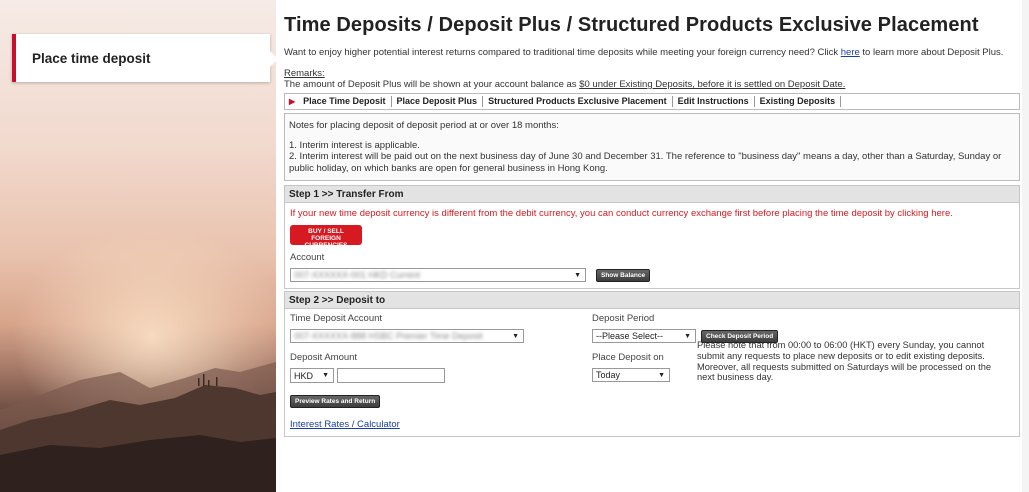 This screenshot has width=1029, height=492. What do you see at coordinates (345, 101) in the screenshot?
I see `tab-place-time-deposit: Place Time Deposit` at bounding box center [345, 101].